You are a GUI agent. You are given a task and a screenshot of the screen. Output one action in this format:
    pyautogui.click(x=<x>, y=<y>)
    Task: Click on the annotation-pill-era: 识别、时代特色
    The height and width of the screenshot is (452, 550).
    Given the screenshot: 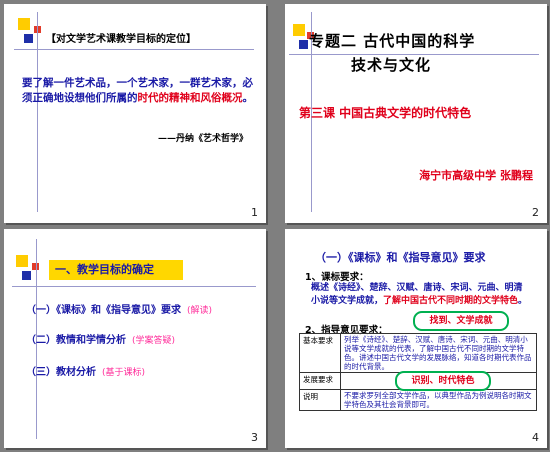 What is the action you would take?
    pyautogui.click(x=443, y=381)
    